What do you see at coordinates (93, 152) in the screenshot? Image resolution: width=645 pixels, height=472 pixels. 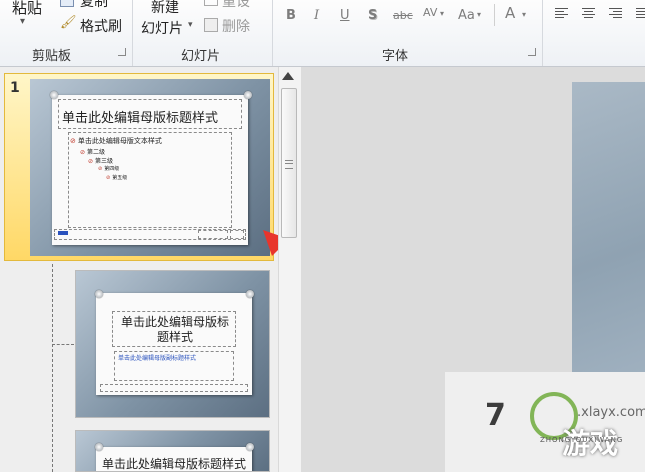 I see `body-level-2: ⊘ 第二级` at bounding box center [93, 152].